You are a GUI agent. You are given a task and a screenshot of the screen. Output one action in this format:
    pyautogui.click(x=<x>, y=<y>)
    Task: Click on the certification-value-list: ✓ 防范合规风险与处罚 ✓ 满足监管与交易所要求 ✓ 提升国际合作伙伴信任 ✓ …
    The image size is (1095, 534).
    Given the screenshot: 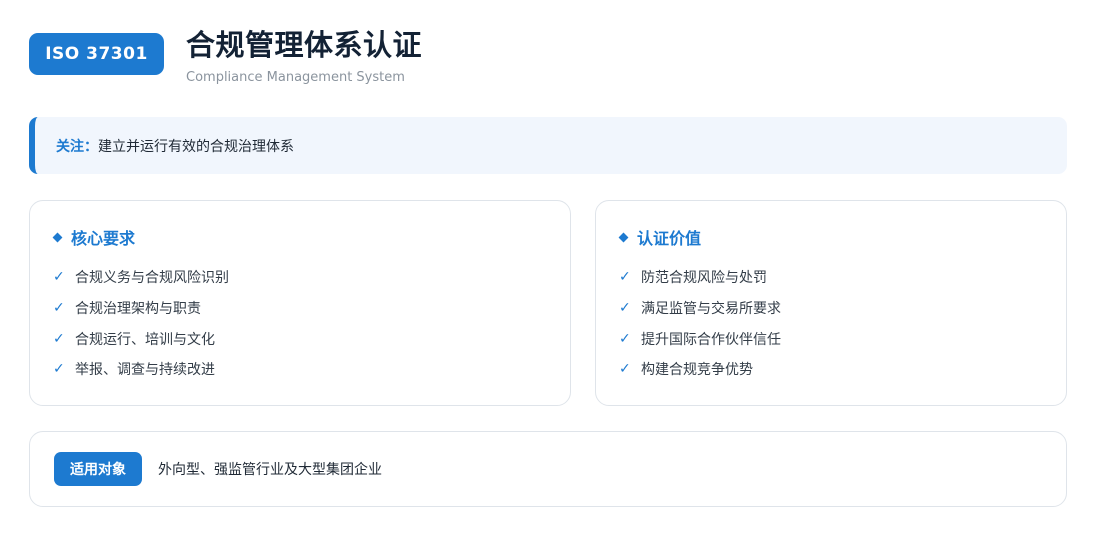 What is the action you would take?
    pyautogui.click(x=831, y=323)
    